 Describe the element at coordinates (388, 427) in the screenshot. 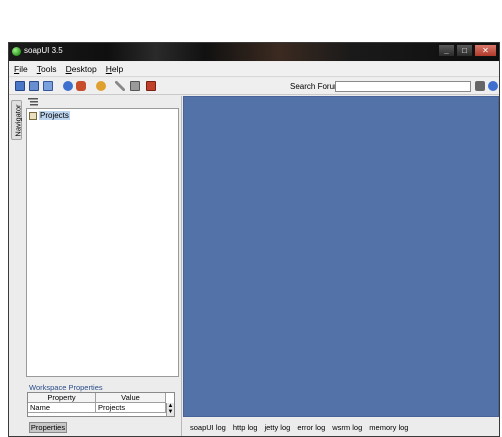

I see `tab-memory-log: memory log` at that location.